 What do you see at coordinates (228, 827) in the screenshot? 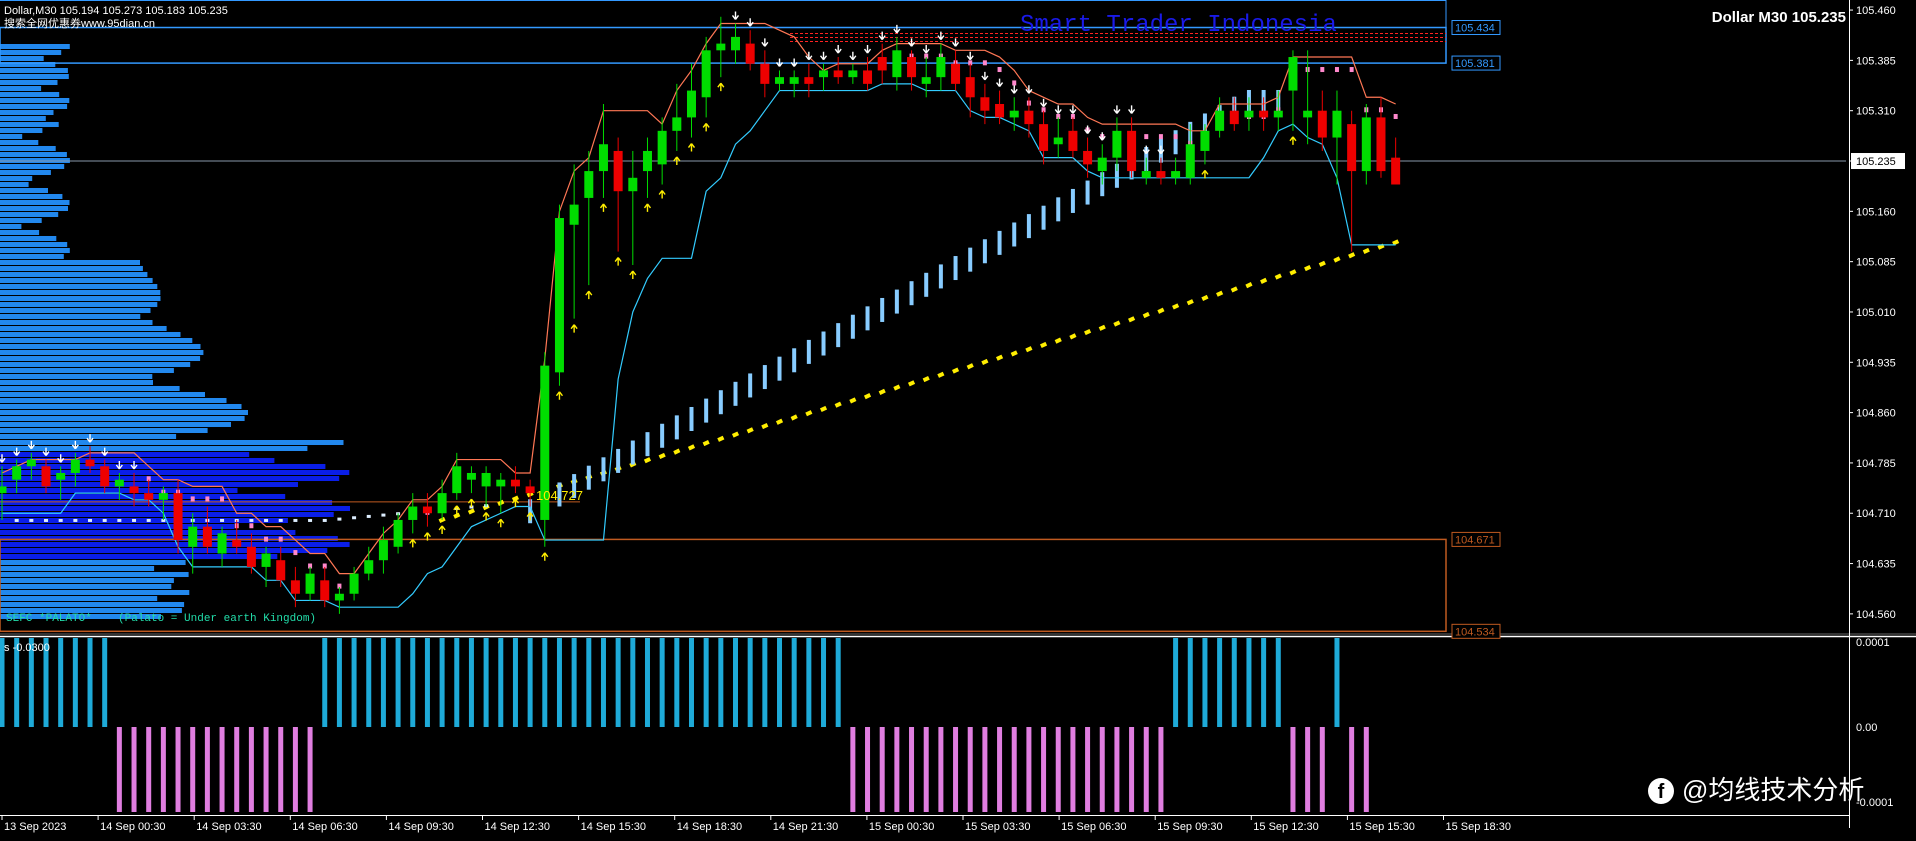
I see `x-tick-label: 14 Sep 03:30` at bounding box center [228, 827].